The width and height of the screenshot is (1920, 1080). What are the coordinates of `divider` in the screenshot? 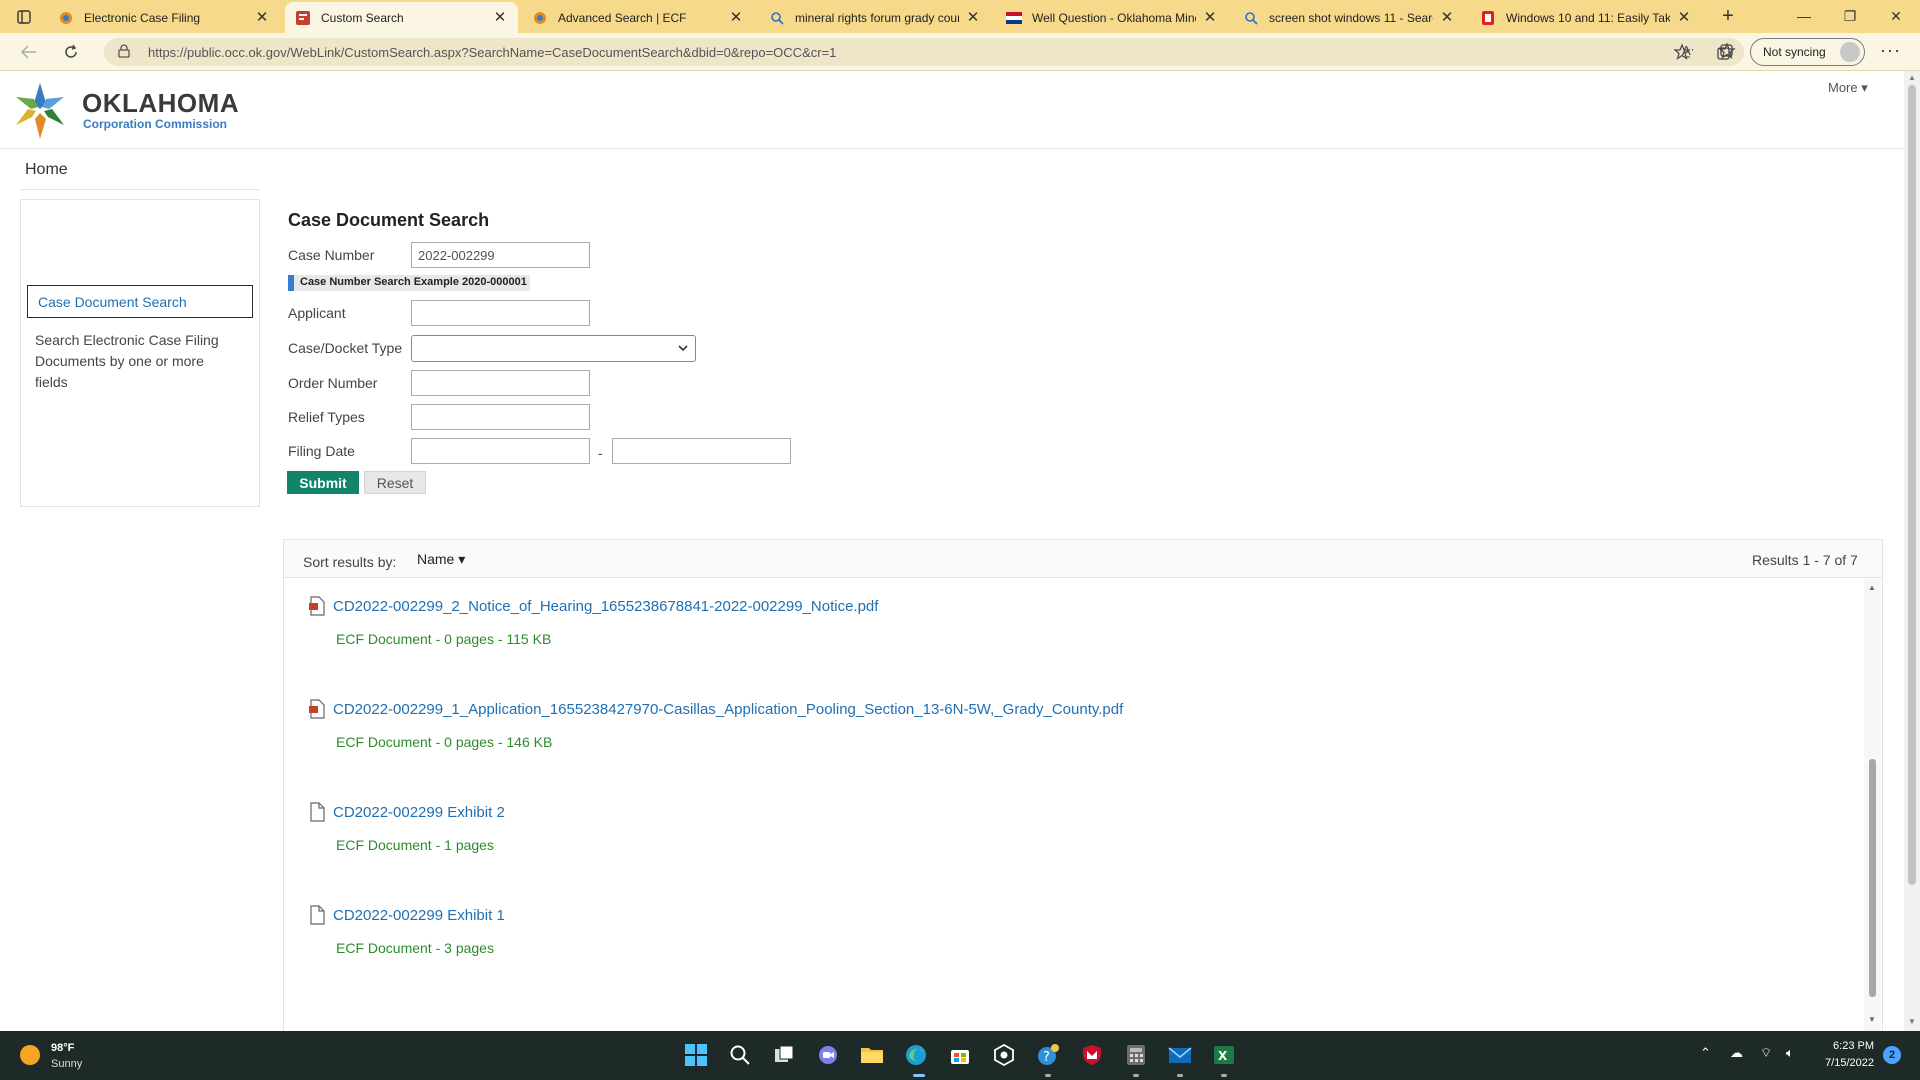 It's located at (140, 189).